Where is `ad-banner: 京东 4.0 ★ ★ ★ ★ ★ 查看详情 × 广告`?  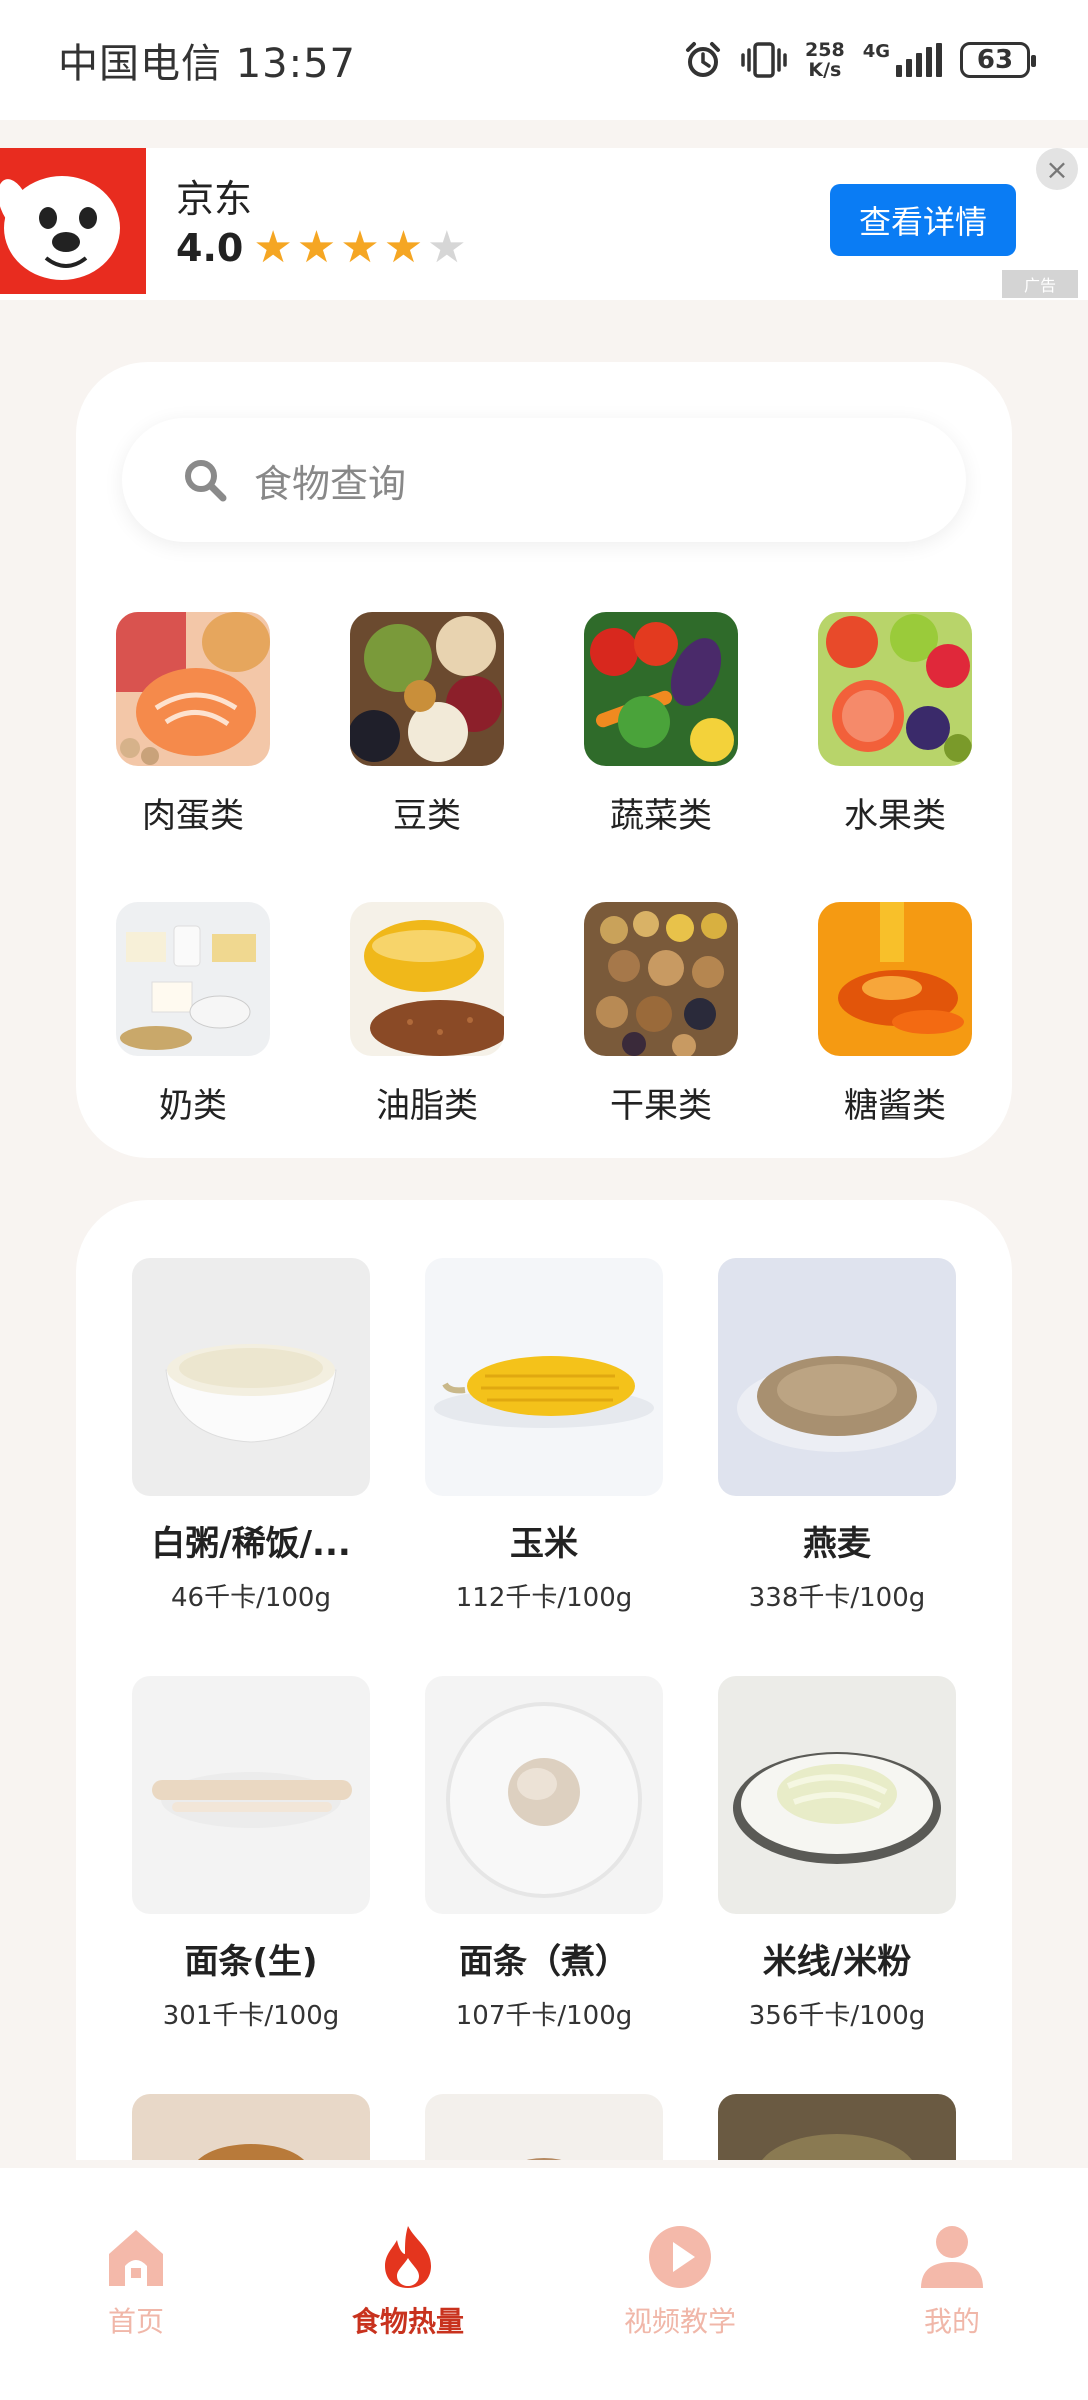
ad-banner: 京东 4.0 ★ ★ ★ ★ ★ 查看详情 × 广告 is located at coordinates (544, 224).